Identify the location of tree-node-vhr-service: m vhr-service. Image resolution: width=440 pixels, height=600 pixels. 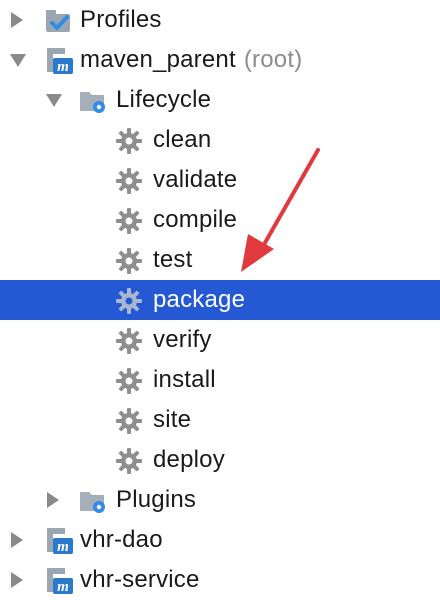
(220, 580).